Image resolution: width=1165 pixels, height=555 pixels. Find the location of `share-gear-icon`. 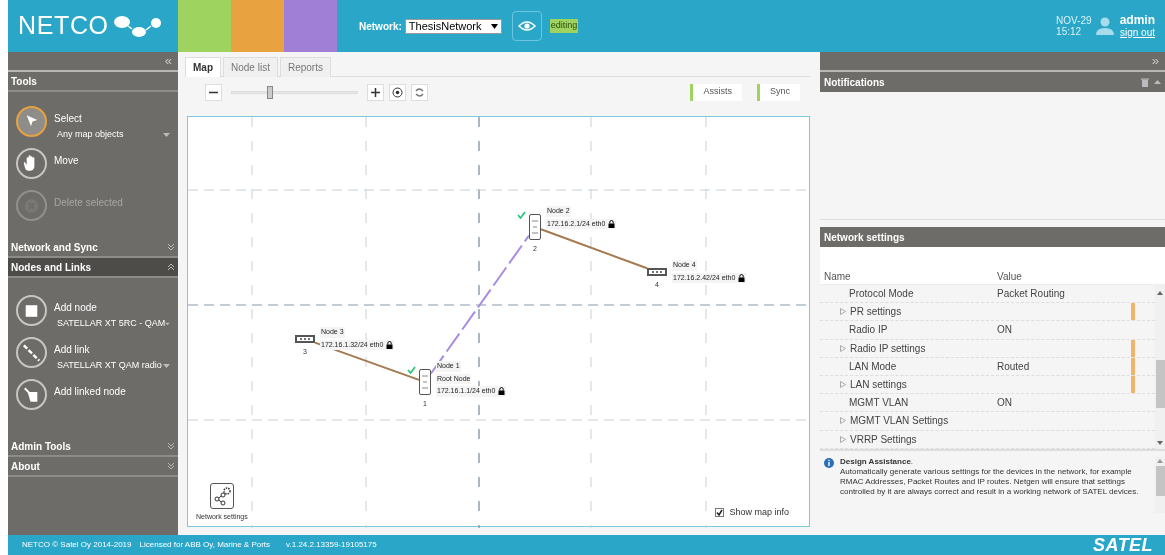

share-gear-icon is located at coordinates (221, 495).